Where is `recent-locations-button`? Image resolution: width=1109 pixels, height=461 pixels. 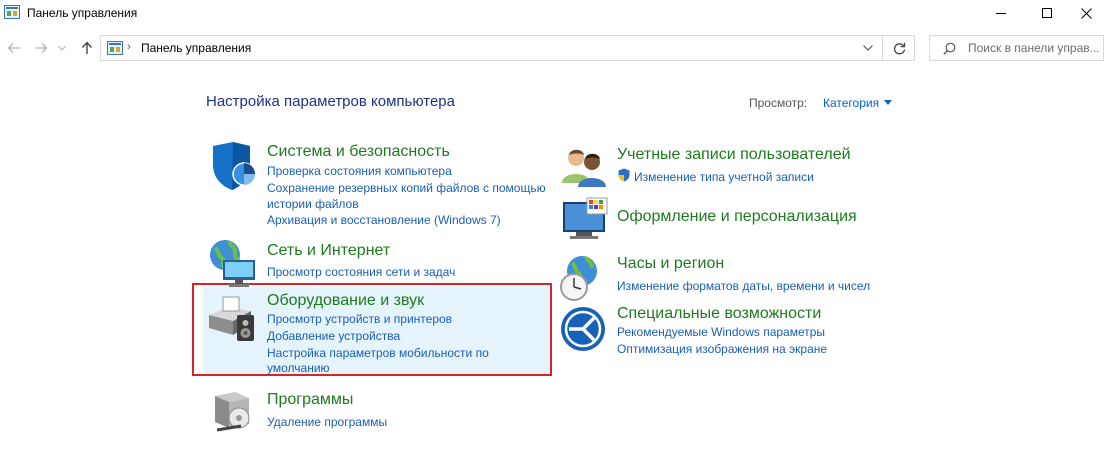
recent-locations-button is located at coordinates (62, 48).